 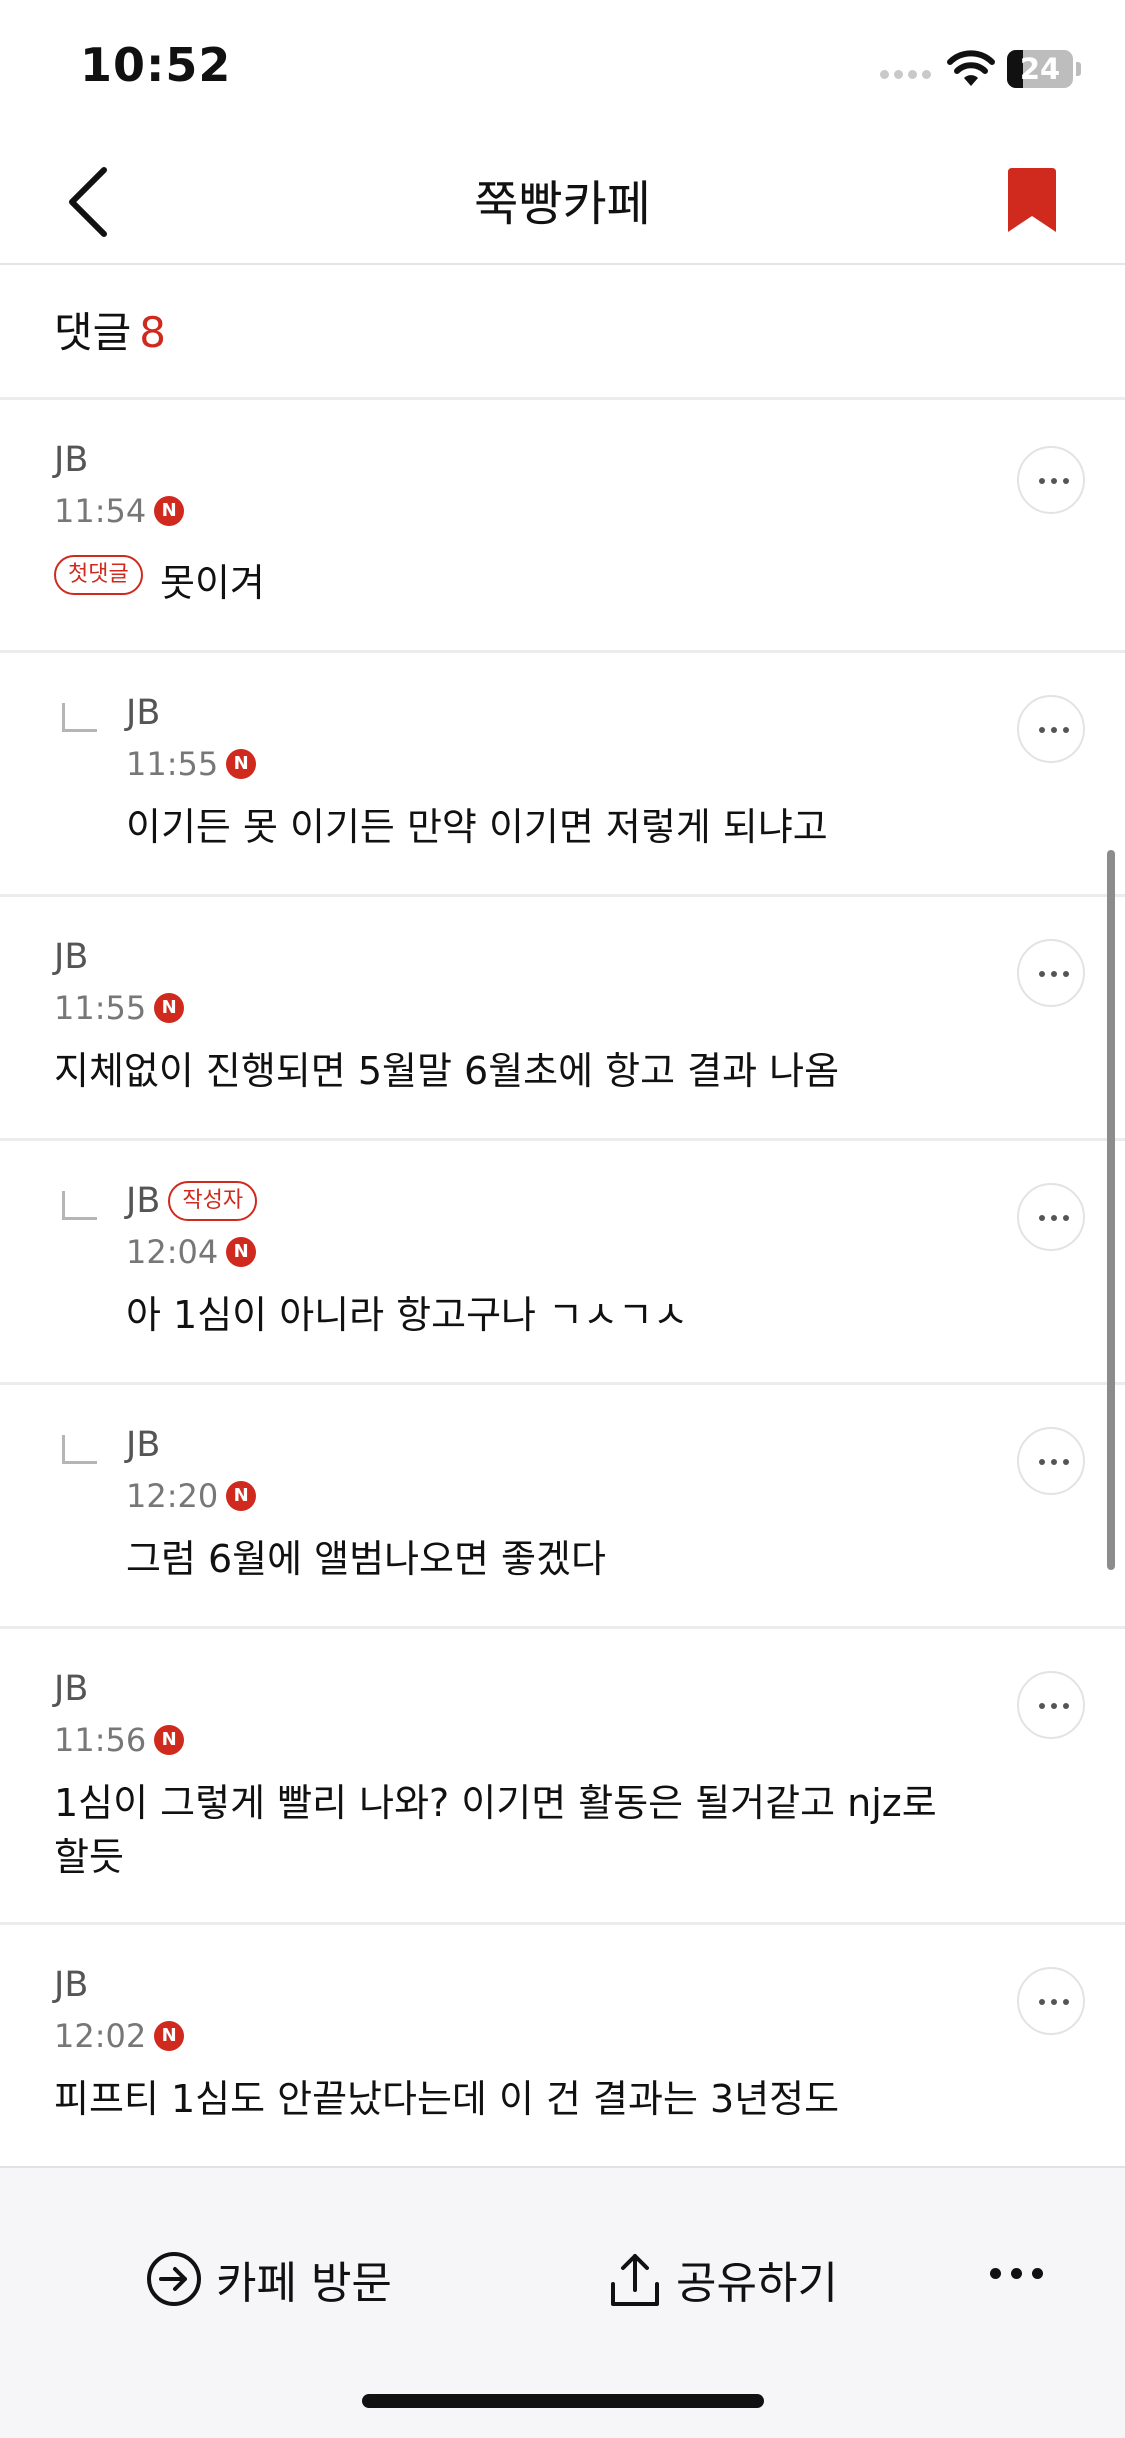 What do you see at coordinates (495, 1803) in the screenshot?
I see `comment-text-line: 1심이 그렇게 빨리 나와? 이기면 활동은 될거같고 njz로` at bounding box center [495, 1803].